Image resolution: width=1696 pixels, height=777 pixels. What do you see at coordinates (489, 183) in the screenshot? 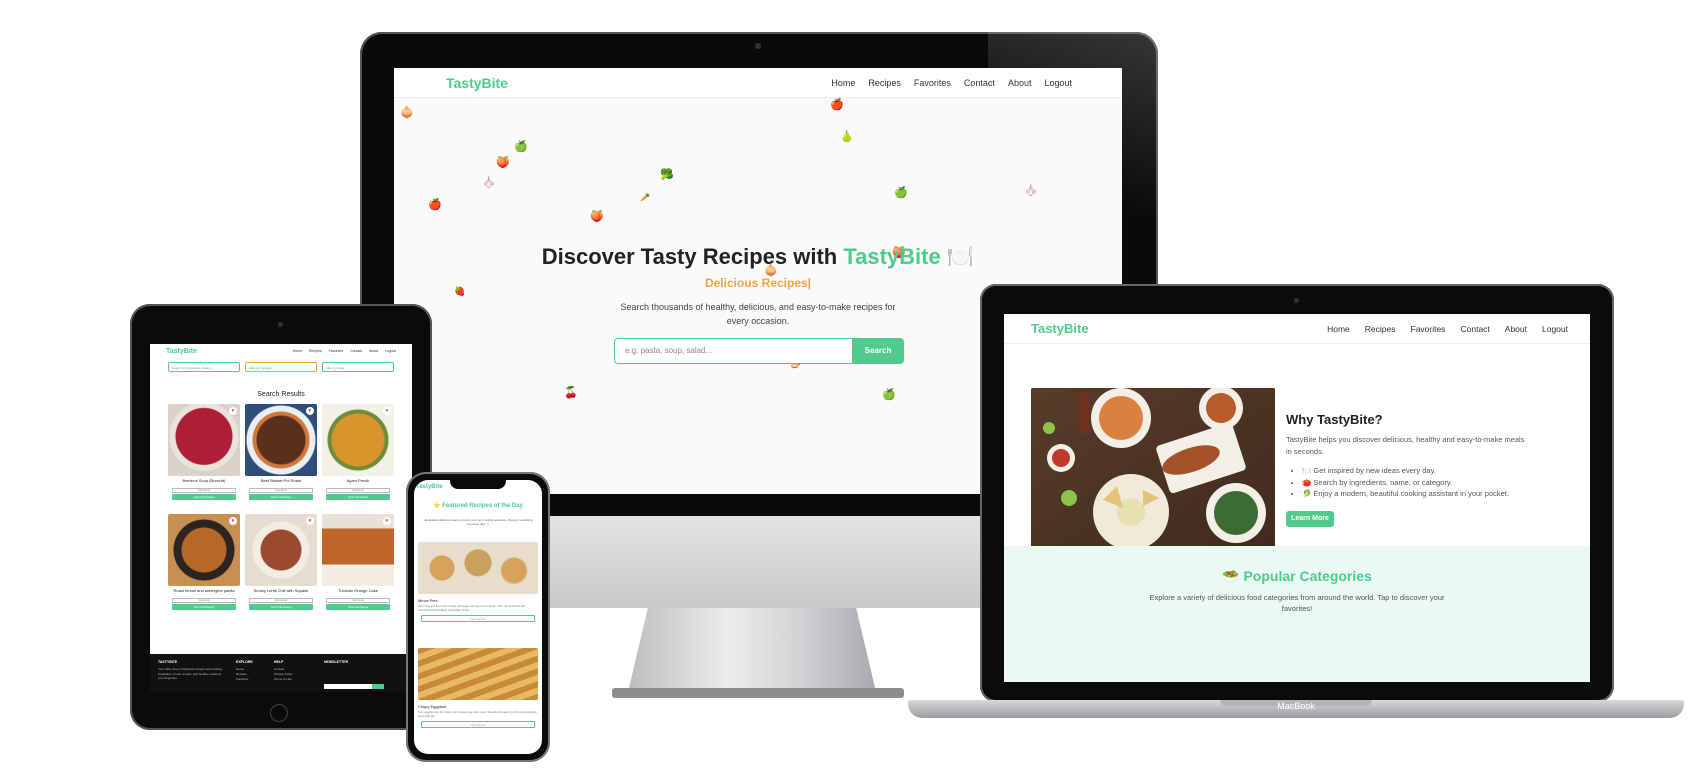
I see `garlic-icon: 🧄` at bounding box center [489, 183].